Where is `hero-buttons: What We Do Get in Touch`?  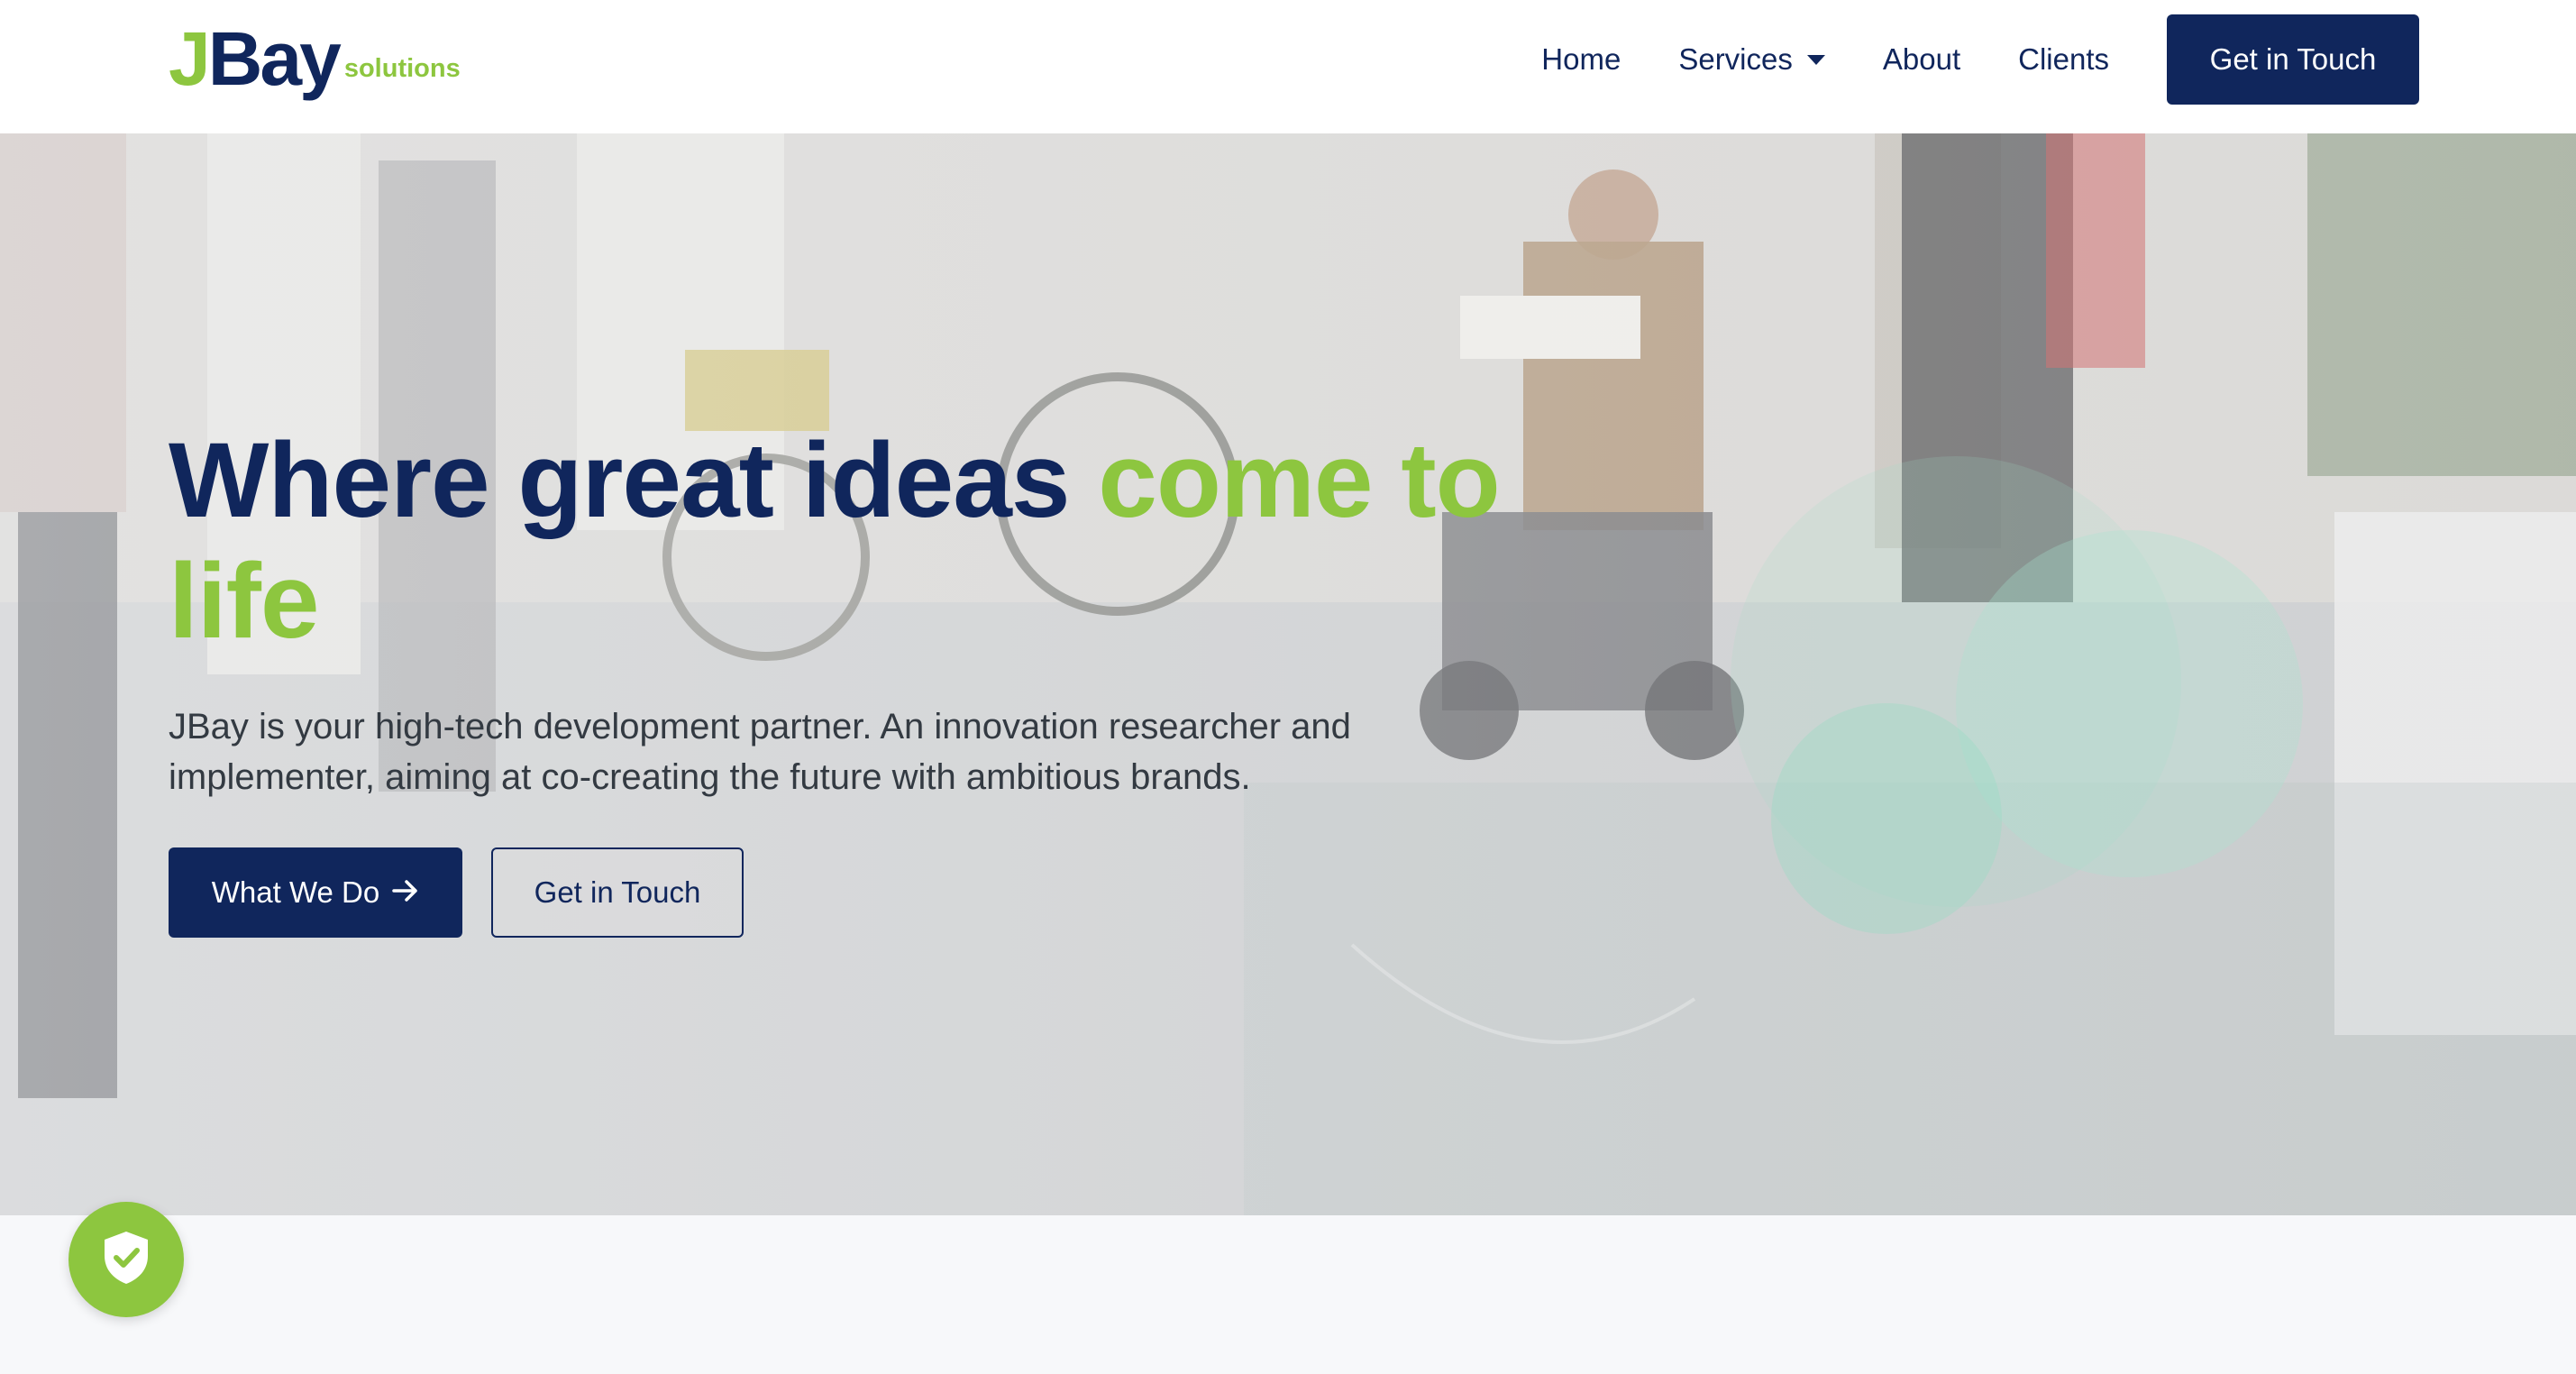 hero-buttons: What We Do Get in Touch is located at coordinates (845, 892).